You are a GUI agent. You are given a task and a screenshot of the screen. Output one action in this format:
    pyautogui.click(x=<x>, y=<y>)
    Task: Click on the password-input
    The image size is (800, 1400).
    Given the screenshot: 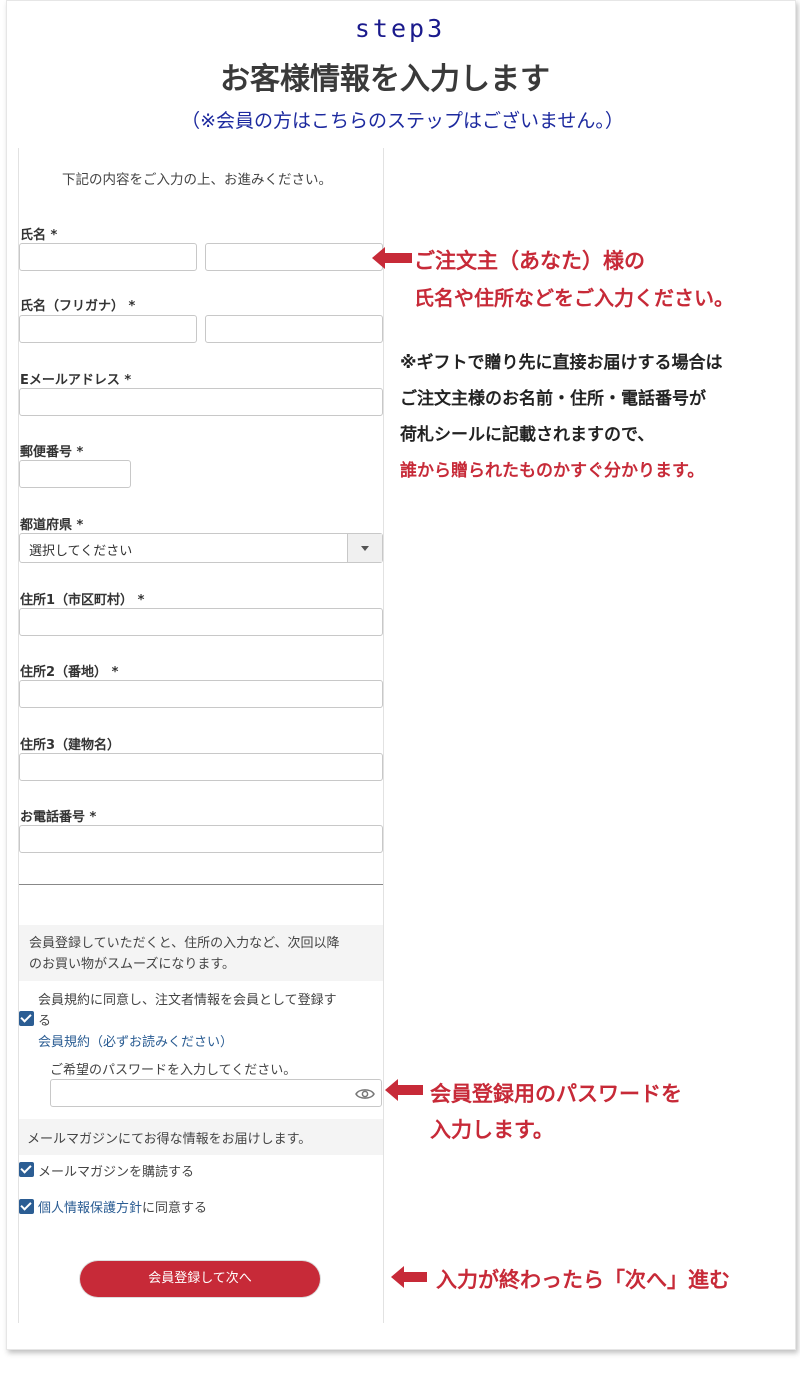 What is the action you would take?
    pyautogui.click(x=216, y=1093)
    